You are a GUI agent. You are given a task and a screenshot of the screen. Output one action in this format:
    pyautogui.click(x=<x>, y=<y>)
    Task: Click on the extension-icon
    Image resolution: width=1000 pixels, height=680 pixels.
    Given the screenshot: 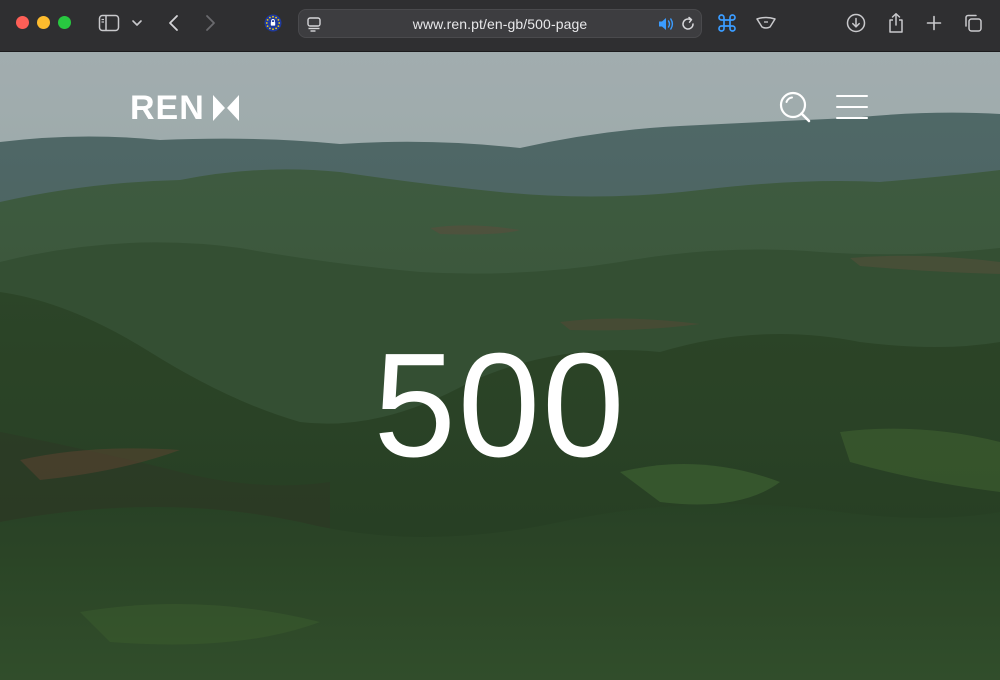 What is the action you would take?
    pyautogui.click(x=766, y=22)
    